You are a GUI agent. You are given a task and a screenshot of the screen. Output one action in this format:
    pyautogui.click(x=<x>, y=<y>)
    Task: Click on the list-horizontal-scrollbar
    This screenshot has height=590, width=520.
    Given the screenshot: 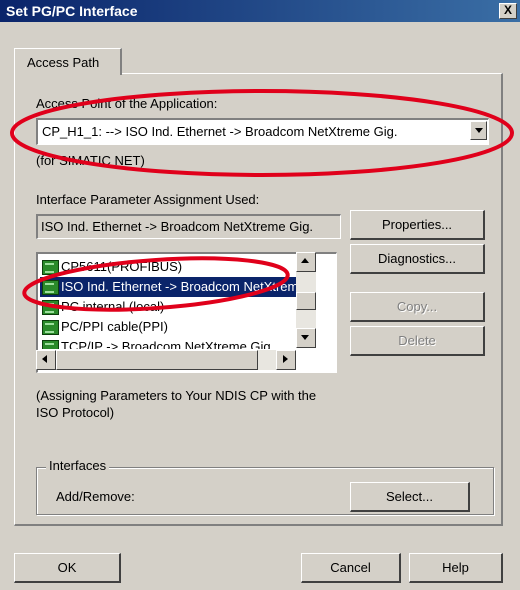 What is the action you would take?
    pyautogui.click(x=166, y=360)
    